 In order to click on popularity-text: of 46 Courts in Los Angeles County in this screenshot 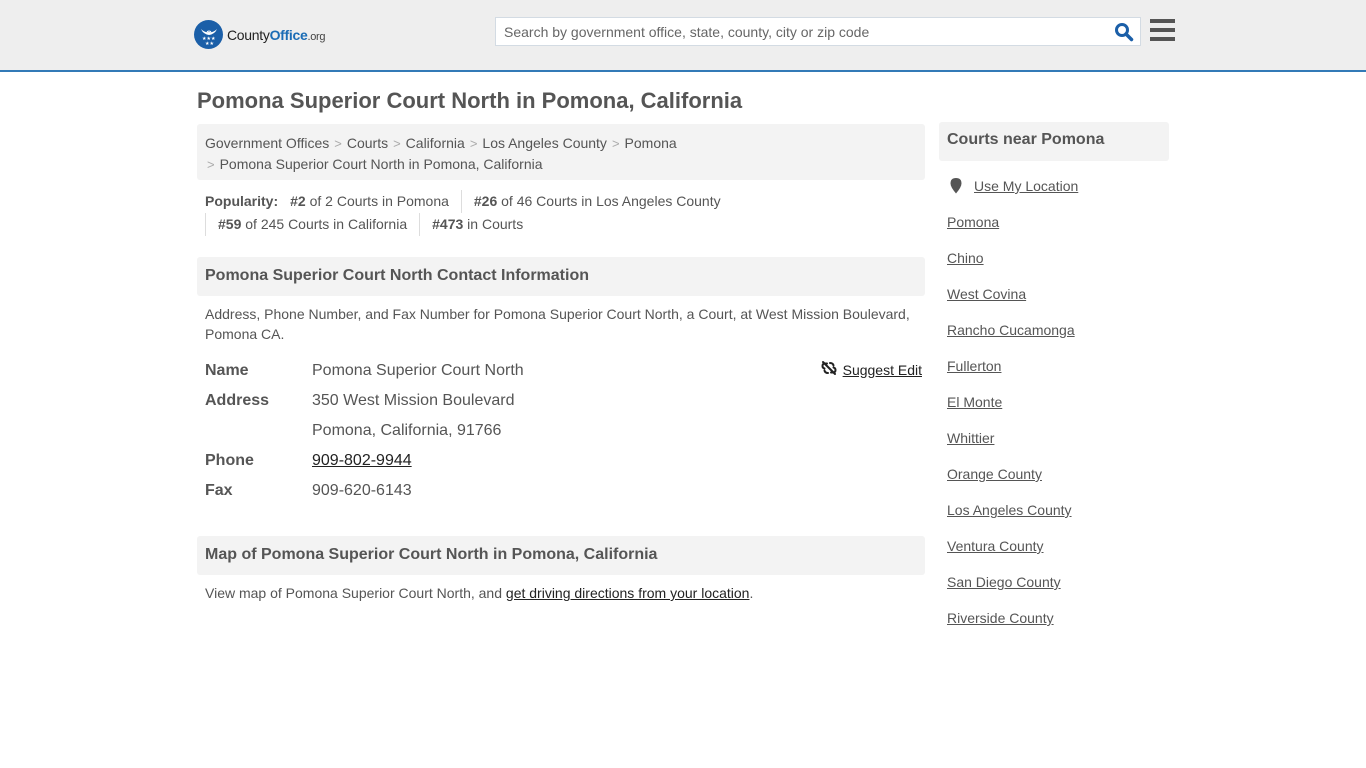, I will do `click(609, 201)`.